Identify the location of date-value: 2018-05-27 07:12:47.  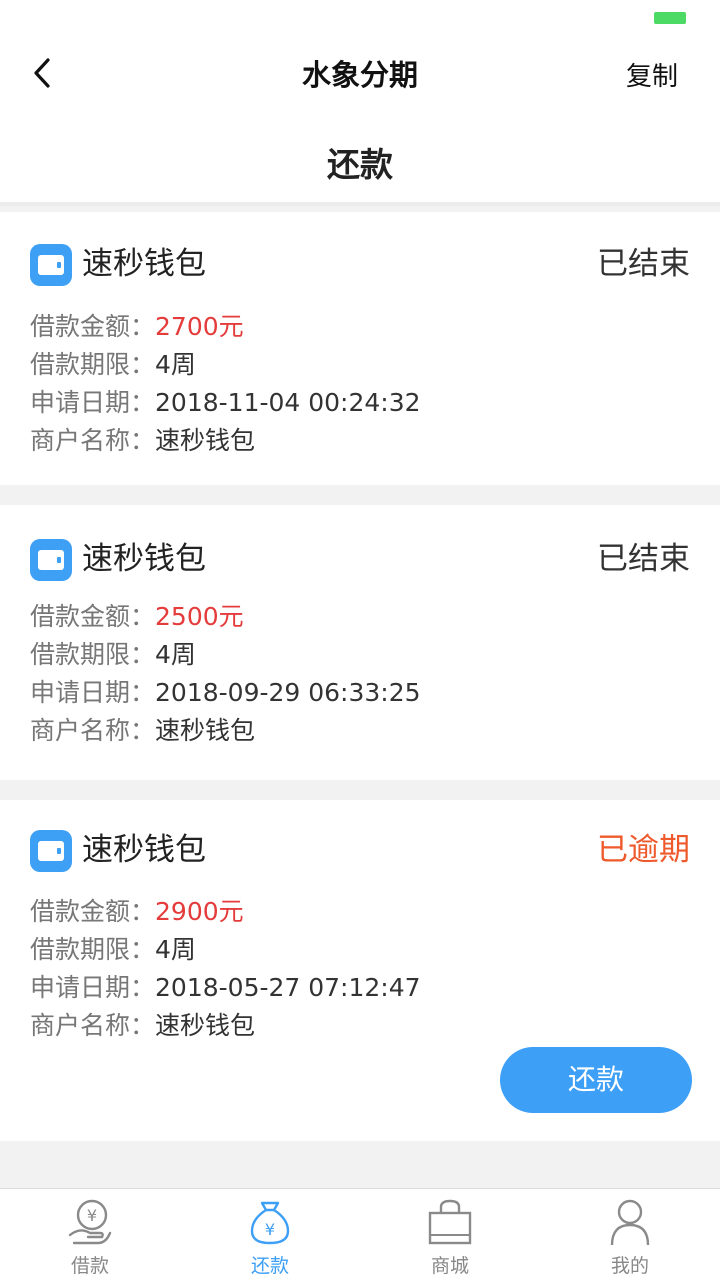
(288, 987).